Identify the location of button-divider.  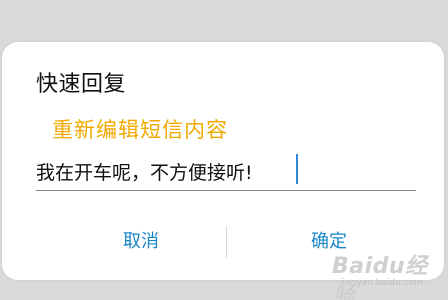
(226, 242).